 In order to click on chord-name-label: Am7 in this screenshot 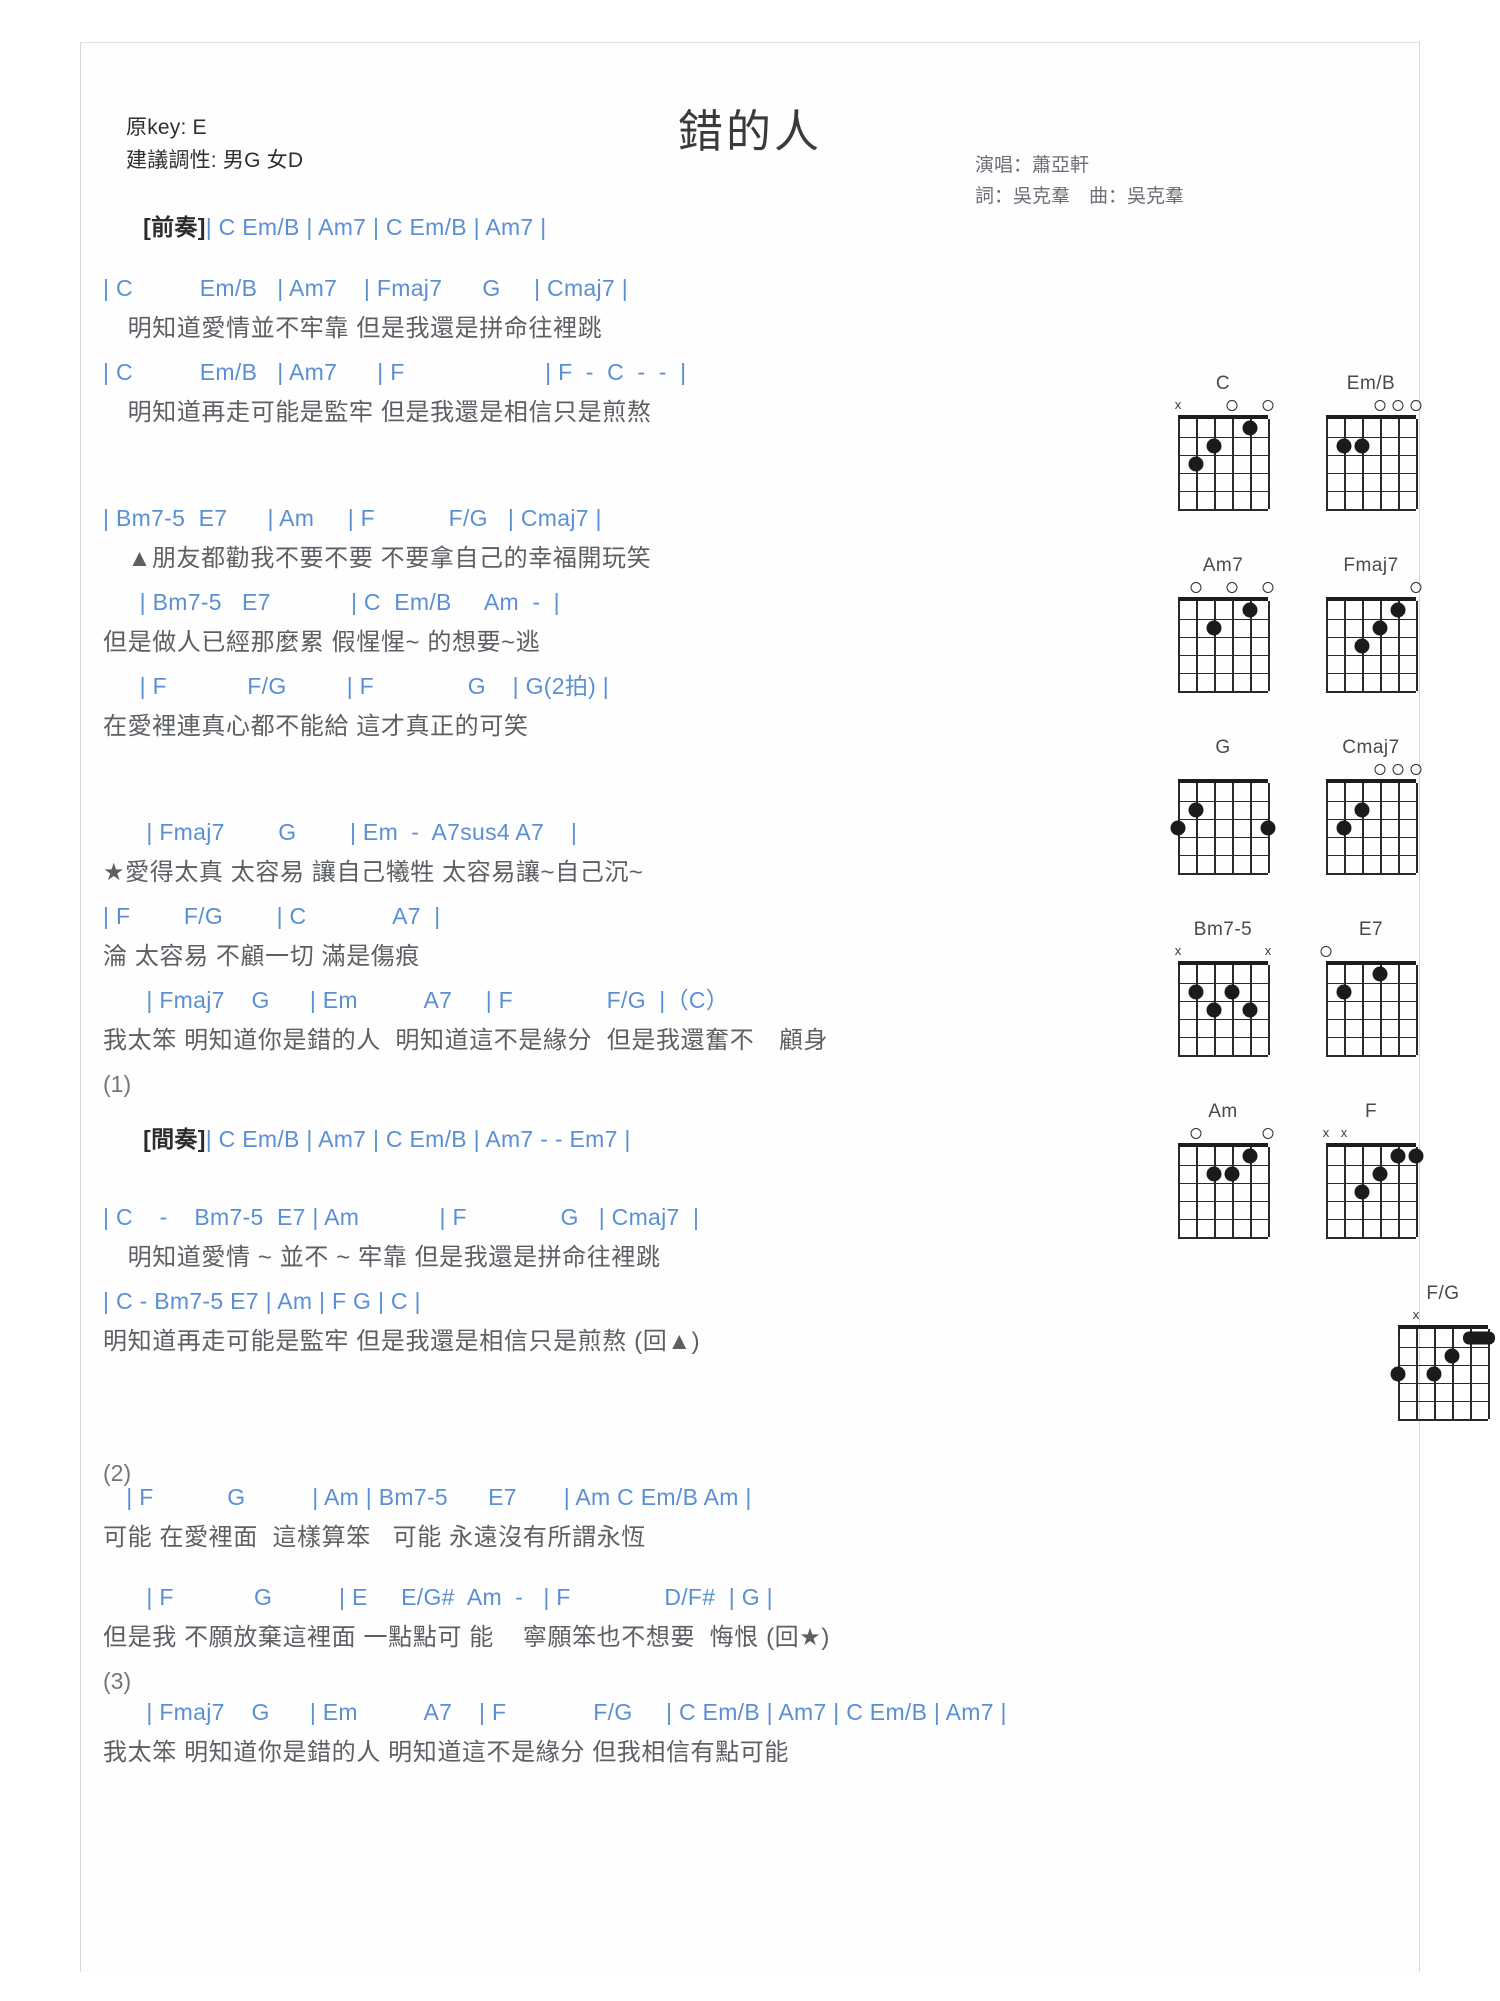, I will do `click(1223, 565)`.